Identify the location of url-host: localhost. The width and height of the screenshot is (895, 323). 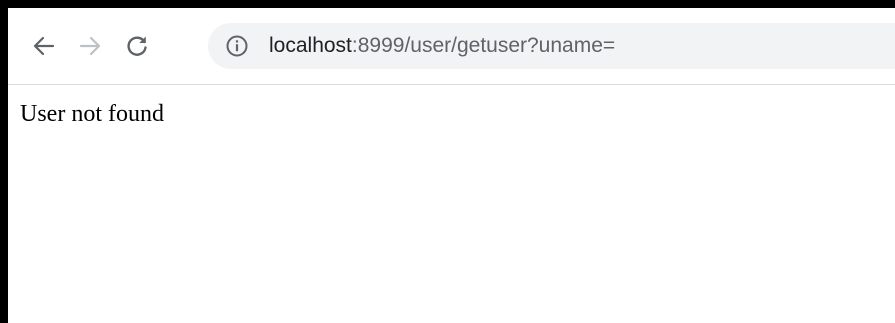
(310, 45).